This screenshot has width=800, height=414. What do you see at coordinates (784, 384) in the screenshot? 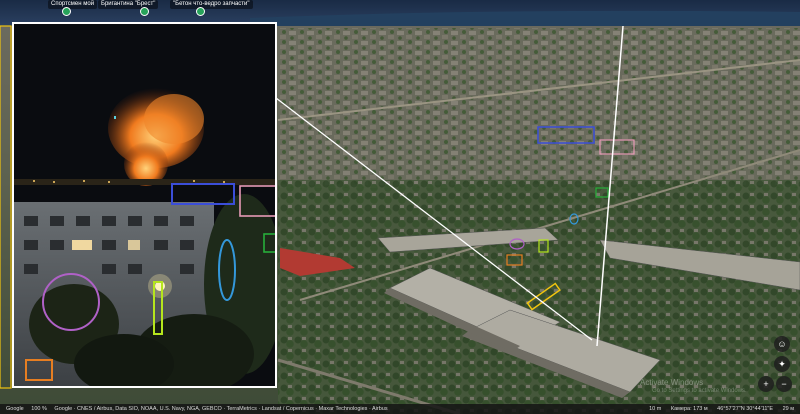
I see `zoom-out-button: −` at bounding box center [784, 384].